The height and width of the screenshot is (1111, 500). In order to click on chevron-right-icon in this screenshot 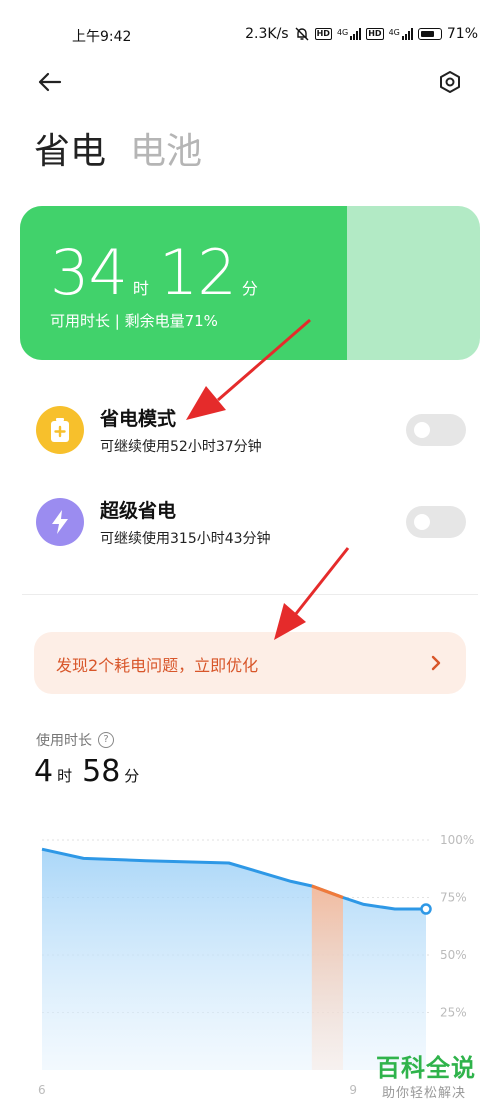, I will do `click(436, 663)`.